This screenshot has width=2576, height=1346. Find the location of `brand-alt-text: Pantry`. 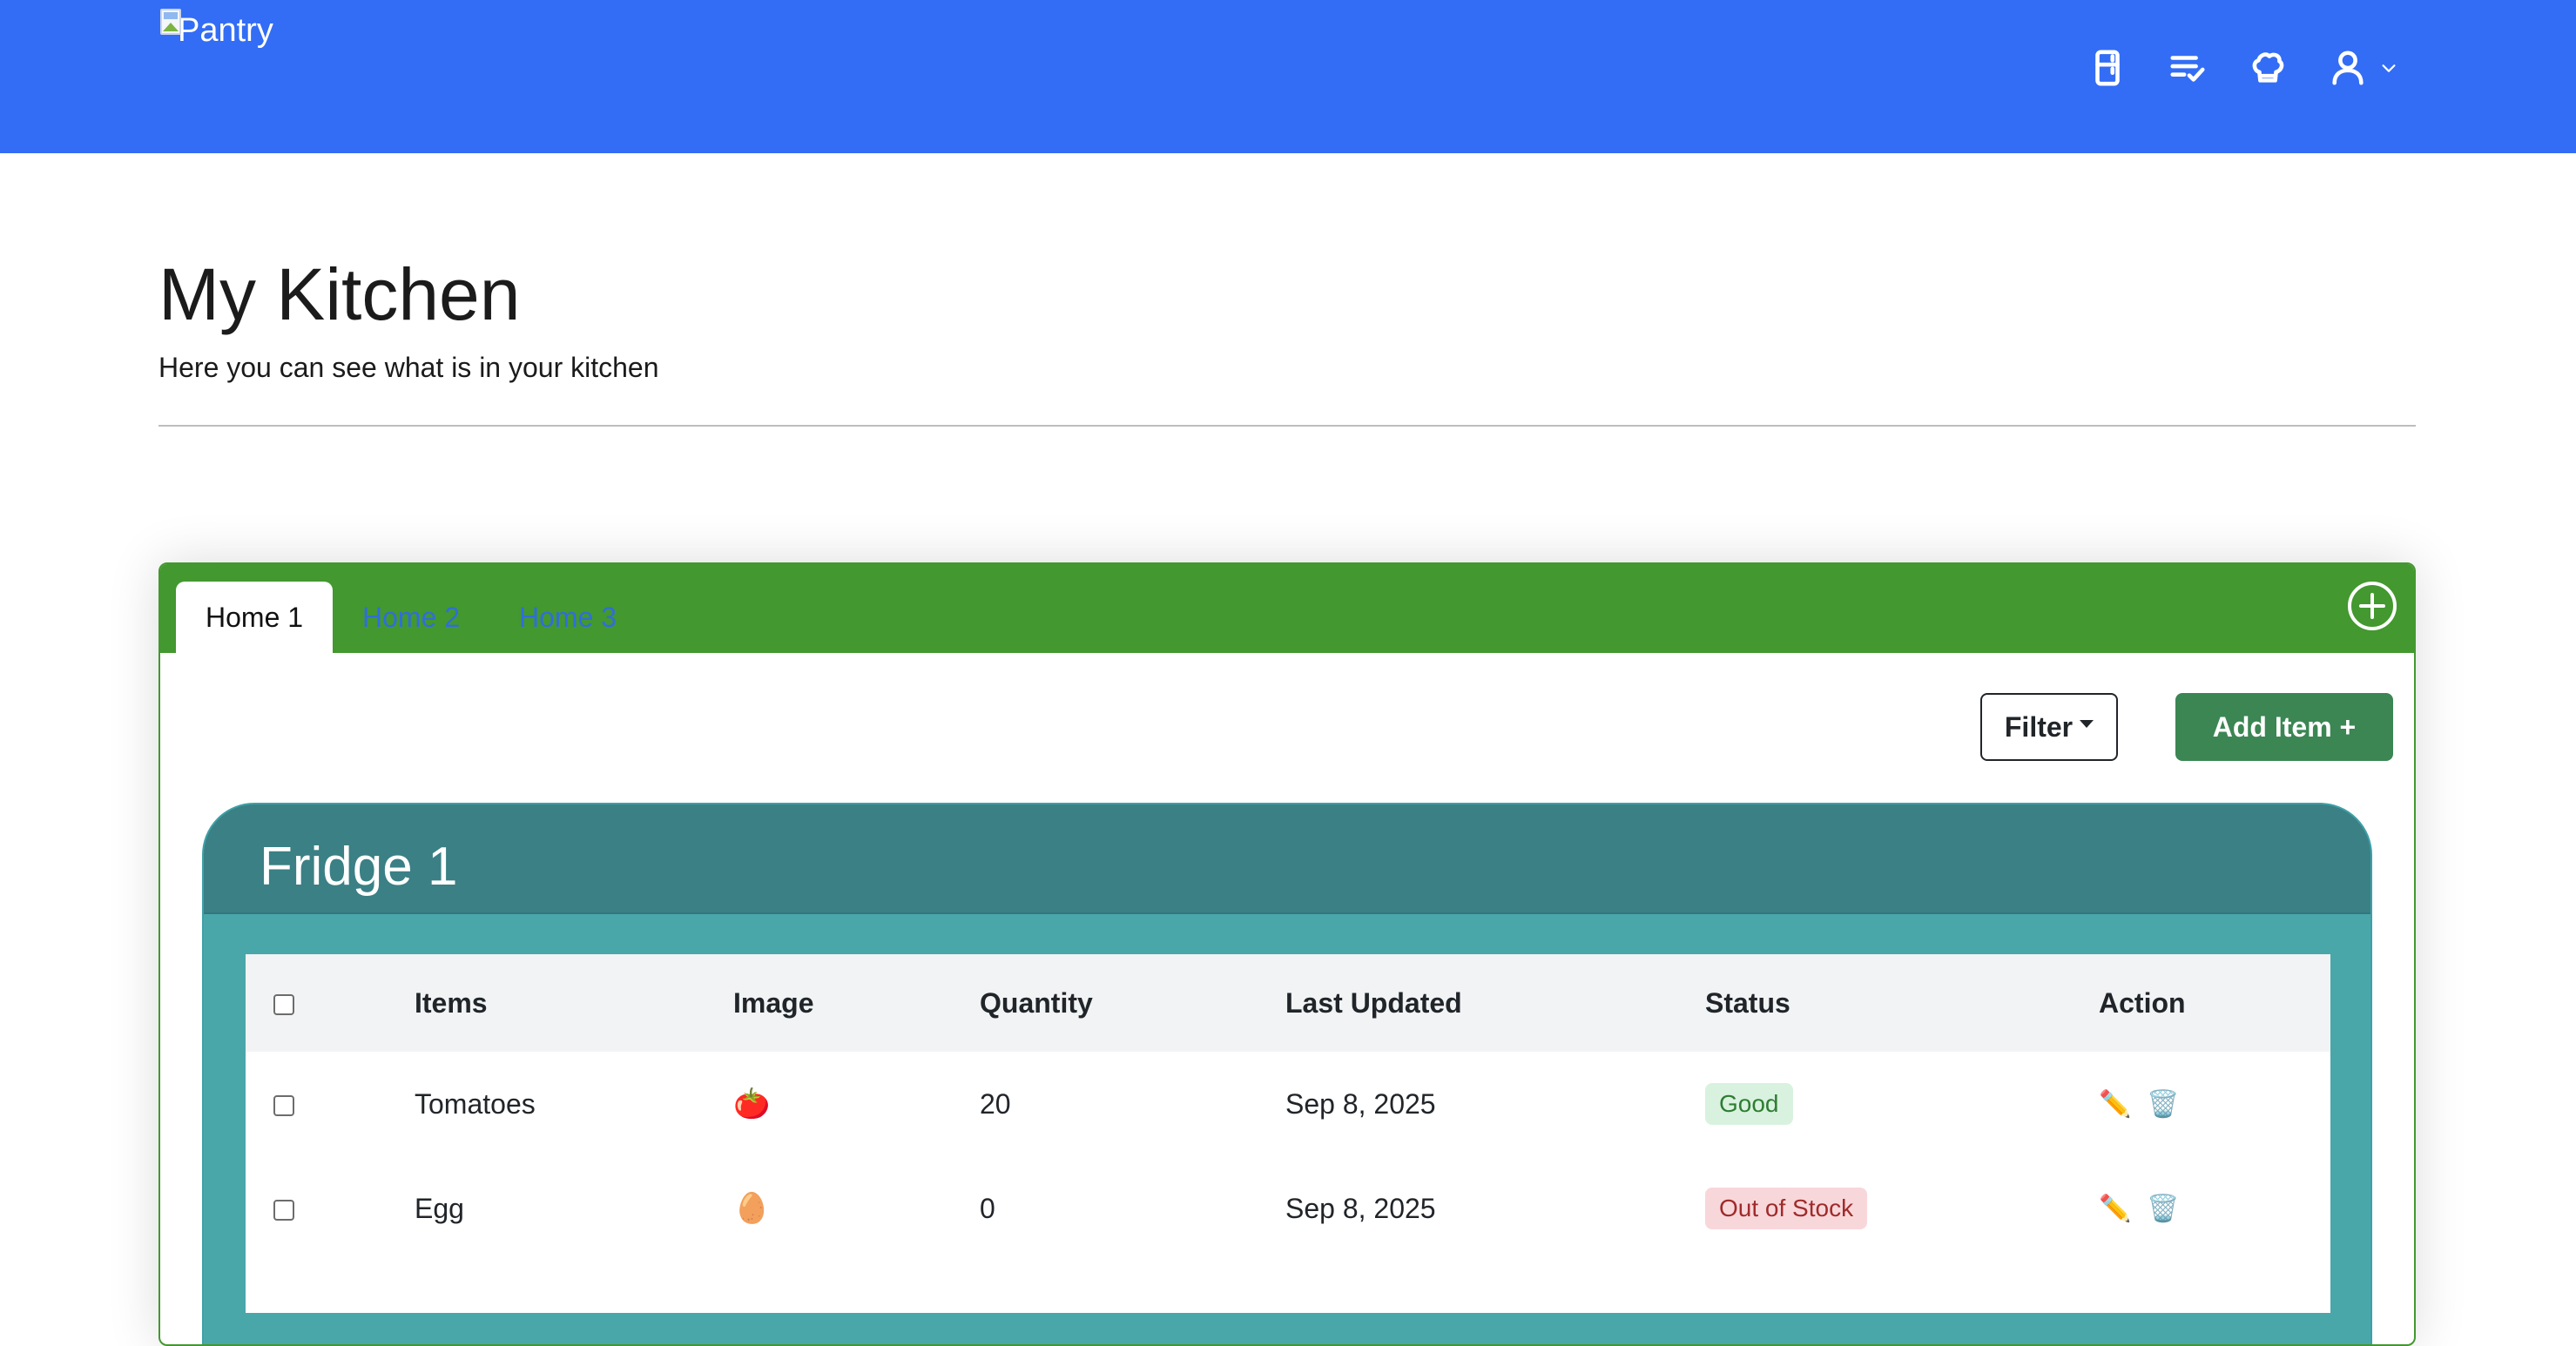

brand-alt-text: Pantry is located at coordinates (225, 30).